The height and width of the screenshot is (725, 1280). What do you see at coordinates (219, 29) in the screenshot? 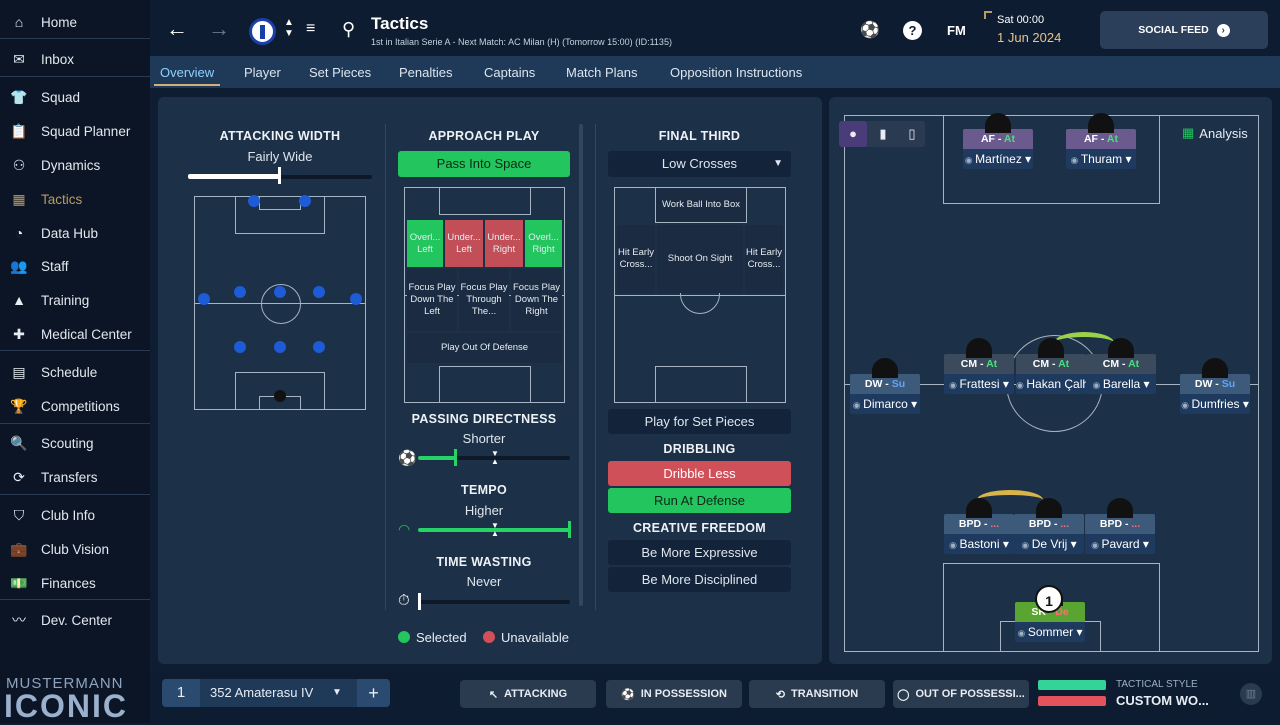
I see `forward-arrow-icon: →` at bounding box center [219, 29].